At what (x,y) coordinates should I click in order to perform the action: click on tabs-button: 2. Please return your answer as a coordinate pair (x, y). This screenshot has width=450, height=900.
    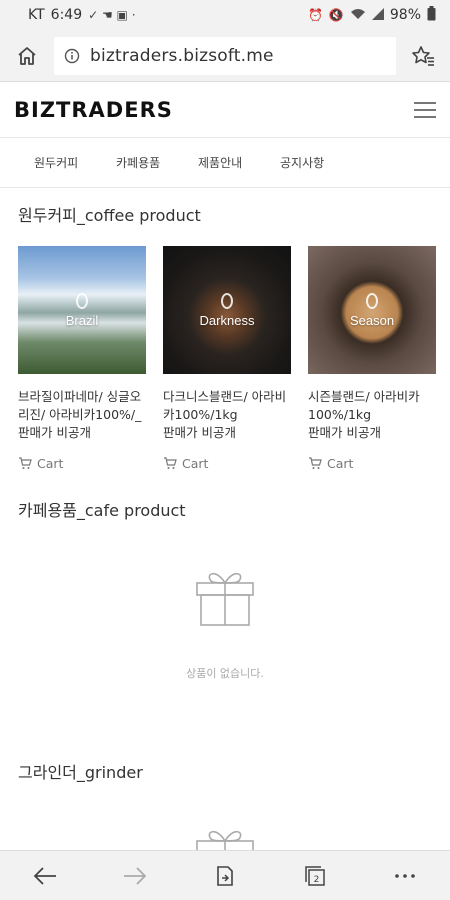
    Looking at the image, I should click on (315, 876).